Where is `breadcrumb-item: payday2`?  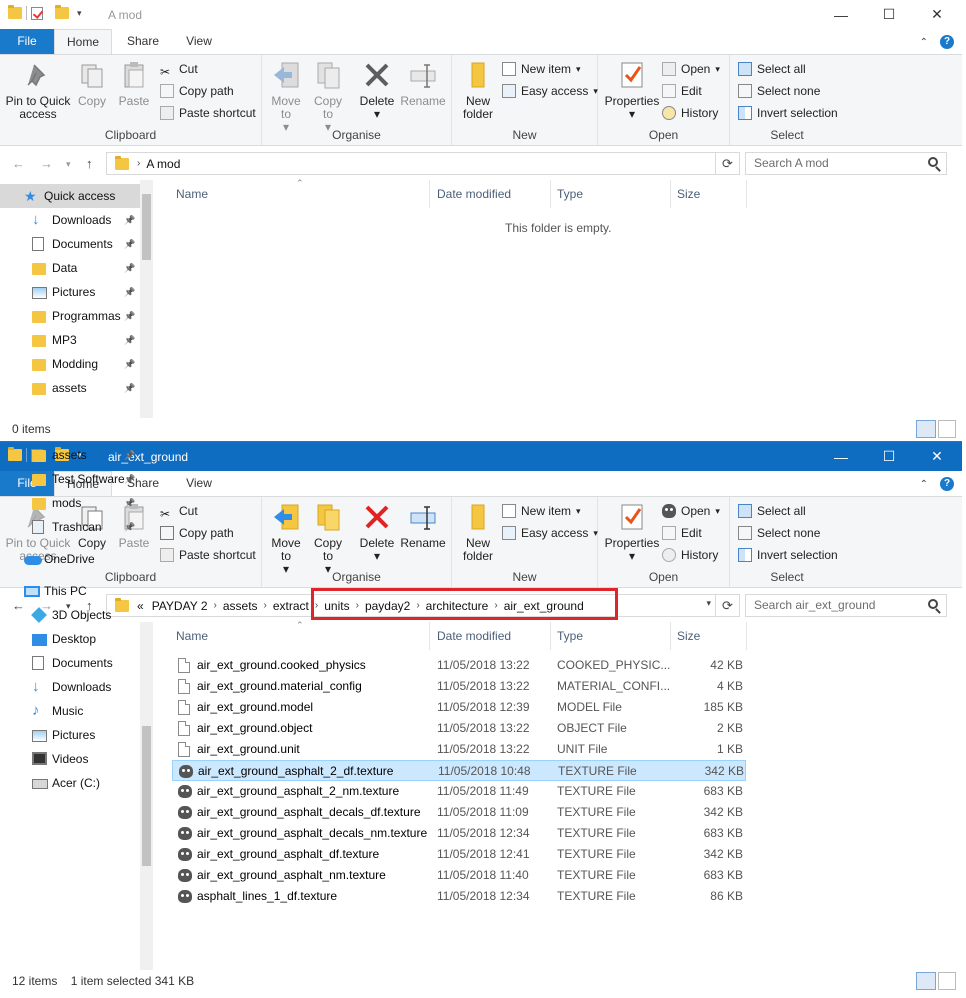
breadcrumb-item: payday2 is located at coordinates (387, 606).